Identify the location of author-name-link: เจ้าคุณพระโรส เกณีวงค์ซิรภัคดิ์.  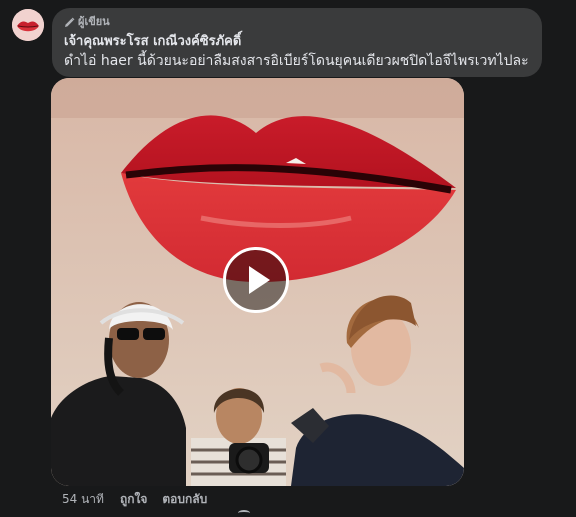
(297, 41).